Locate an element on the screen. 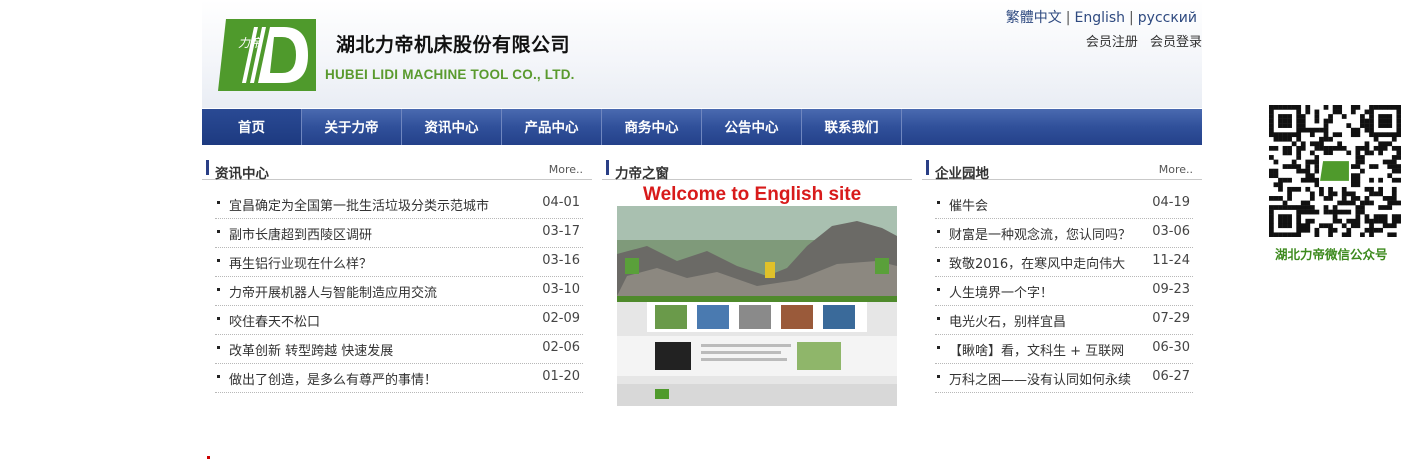  culture-item-title: 财富是一种观念流，您认同吗？ is located at coordinates (1040, 233).